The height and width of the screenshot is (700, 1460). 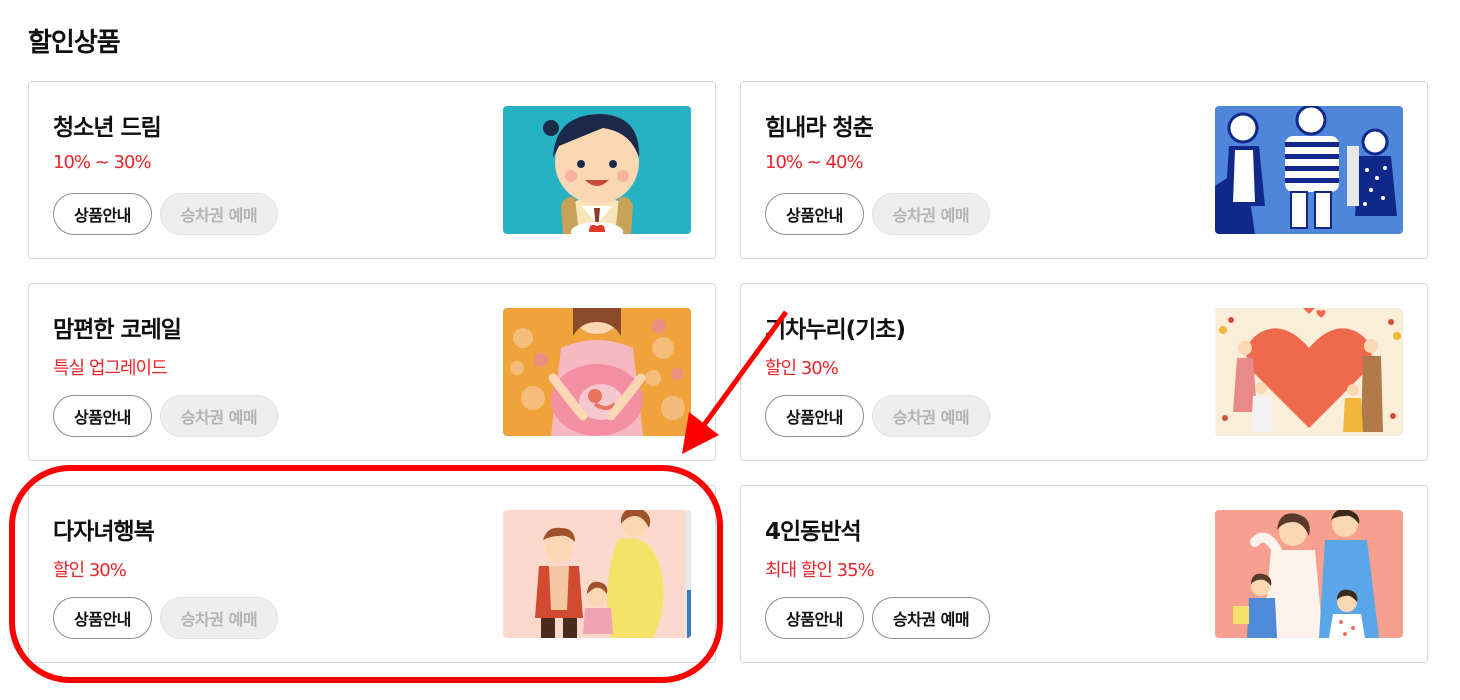 What do you see at coordinates (835, 330) in the screenshot?
I see `card-title: 기차누리(기초)` at bounding box center [835, 330].